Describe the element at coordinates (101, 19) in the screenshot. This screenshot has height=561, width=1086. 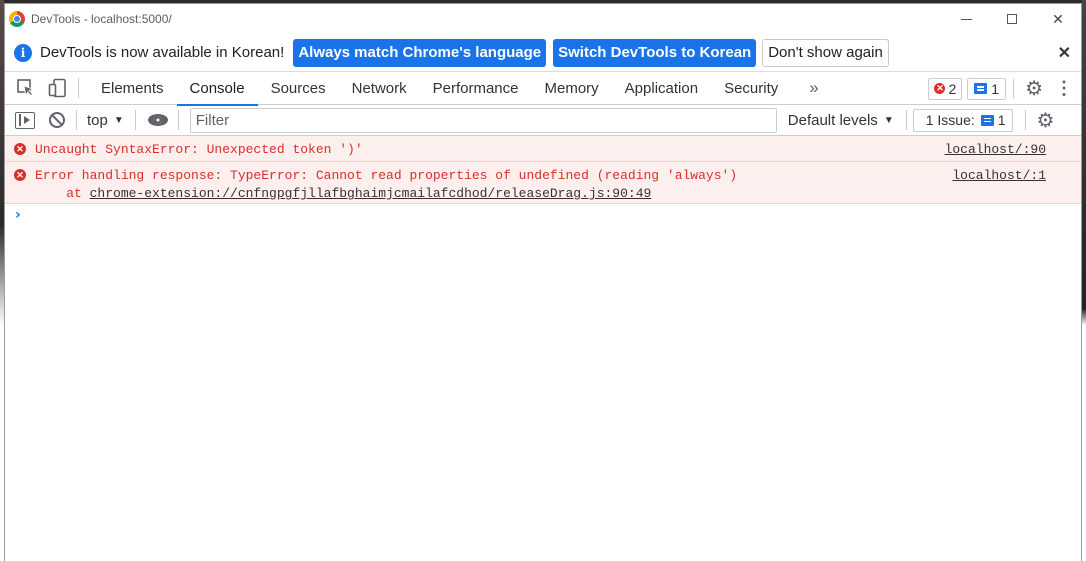
I see `window-title: DevTools - localhost:5000/` at that location.